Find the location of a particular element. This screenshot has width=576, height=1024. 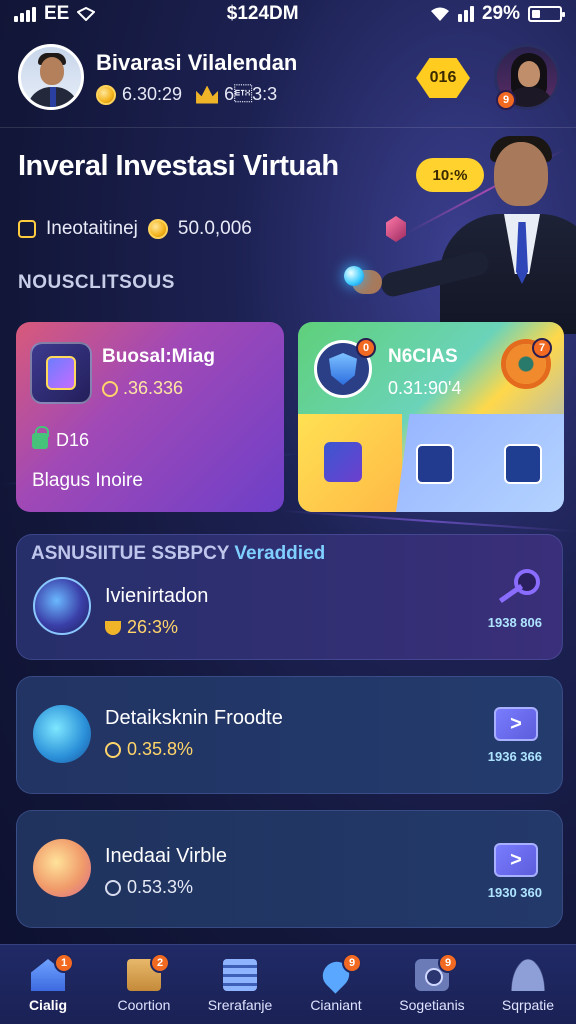

lock-text: D16 is located at coordinates (73, 440).